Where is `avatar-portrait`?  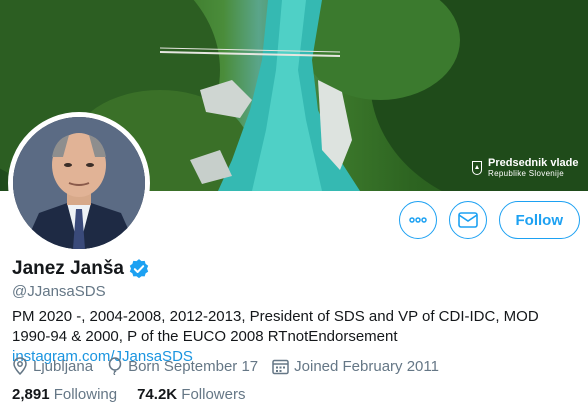
avatar-portrait is located at coordinates (79, 183).